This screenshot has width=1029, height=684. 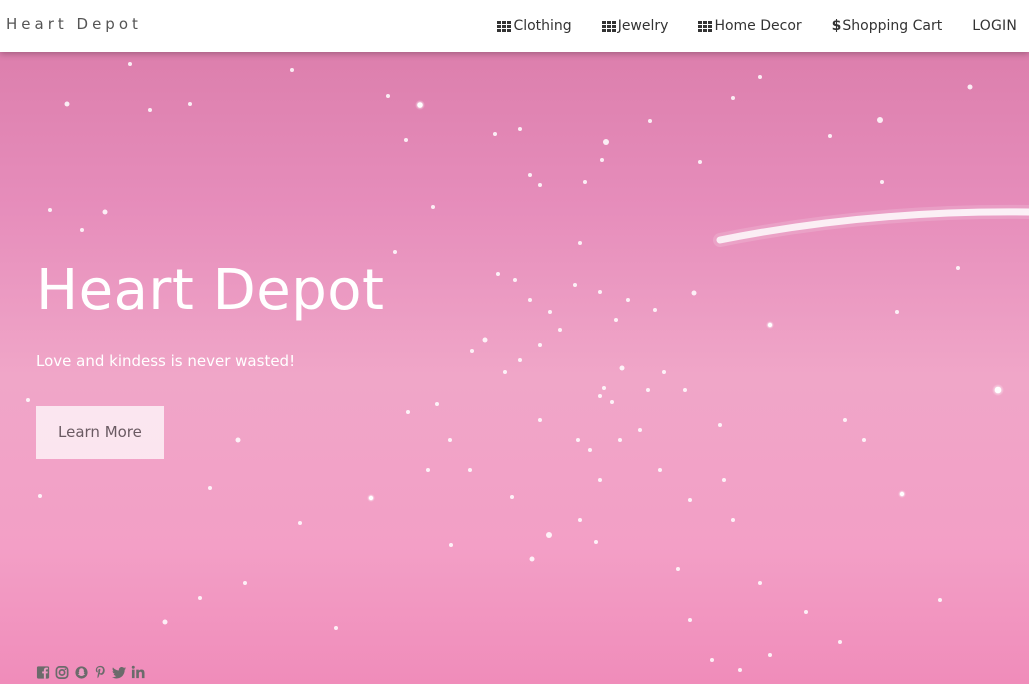 I want to click on nav-item-label: Clothing, so click(x=542, y=26).